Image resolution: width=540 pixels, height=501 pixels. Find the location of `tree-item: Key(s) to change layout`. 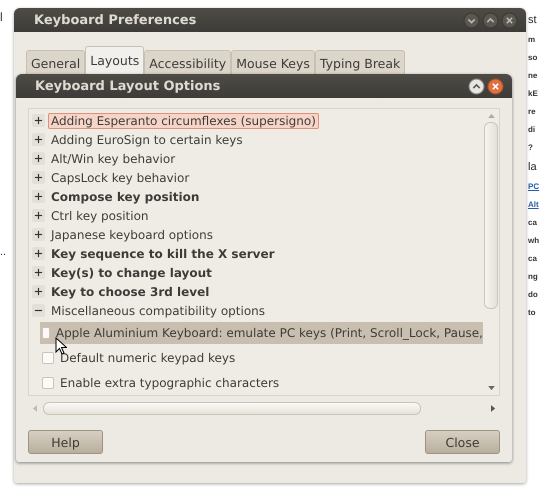

tree-item: Key(s) to change layout is located at coordinates (131, 272).